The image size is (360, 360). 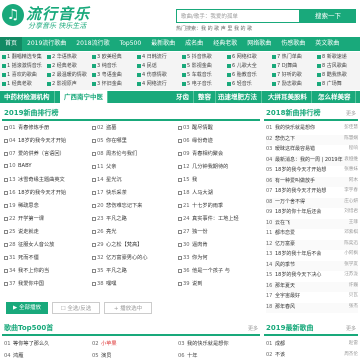 What do you see at coordinates (249, 65) in the screenshot?
I see `category-link: 6 儿歌大全` at bounding box center [249, 65].